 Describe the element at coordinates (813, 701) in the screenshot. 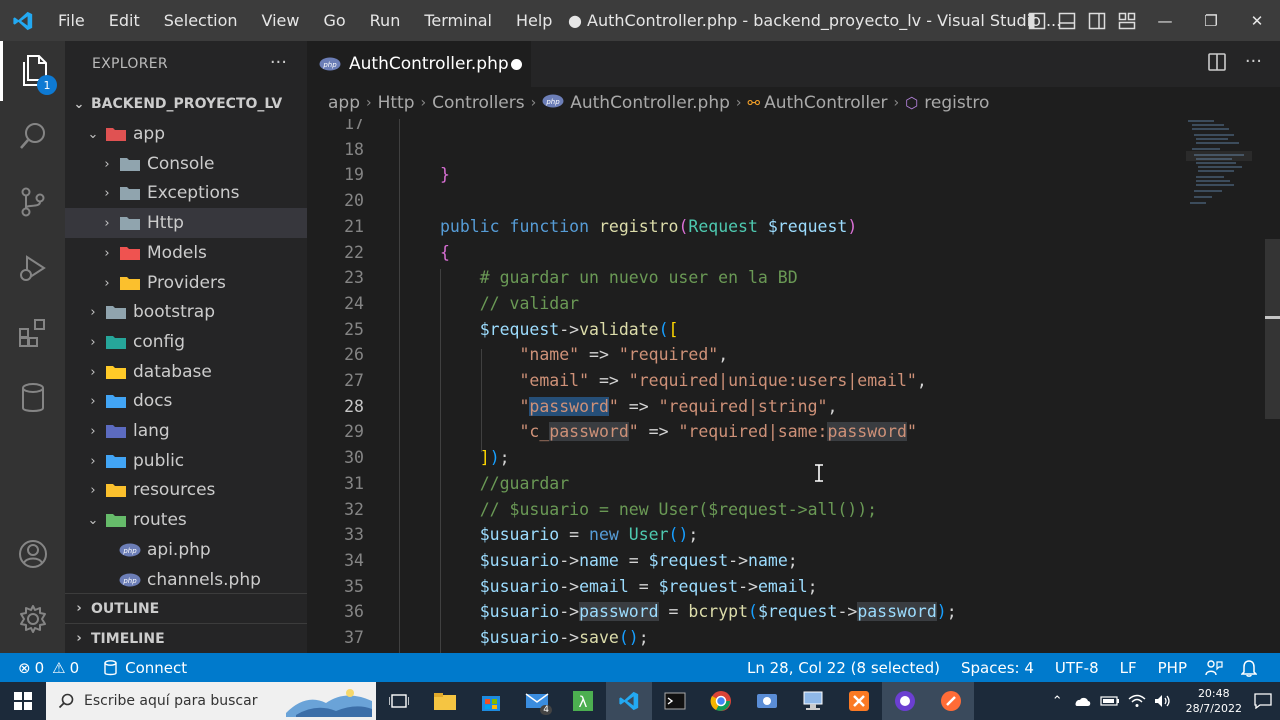

I see `network-app-icon` at that location.